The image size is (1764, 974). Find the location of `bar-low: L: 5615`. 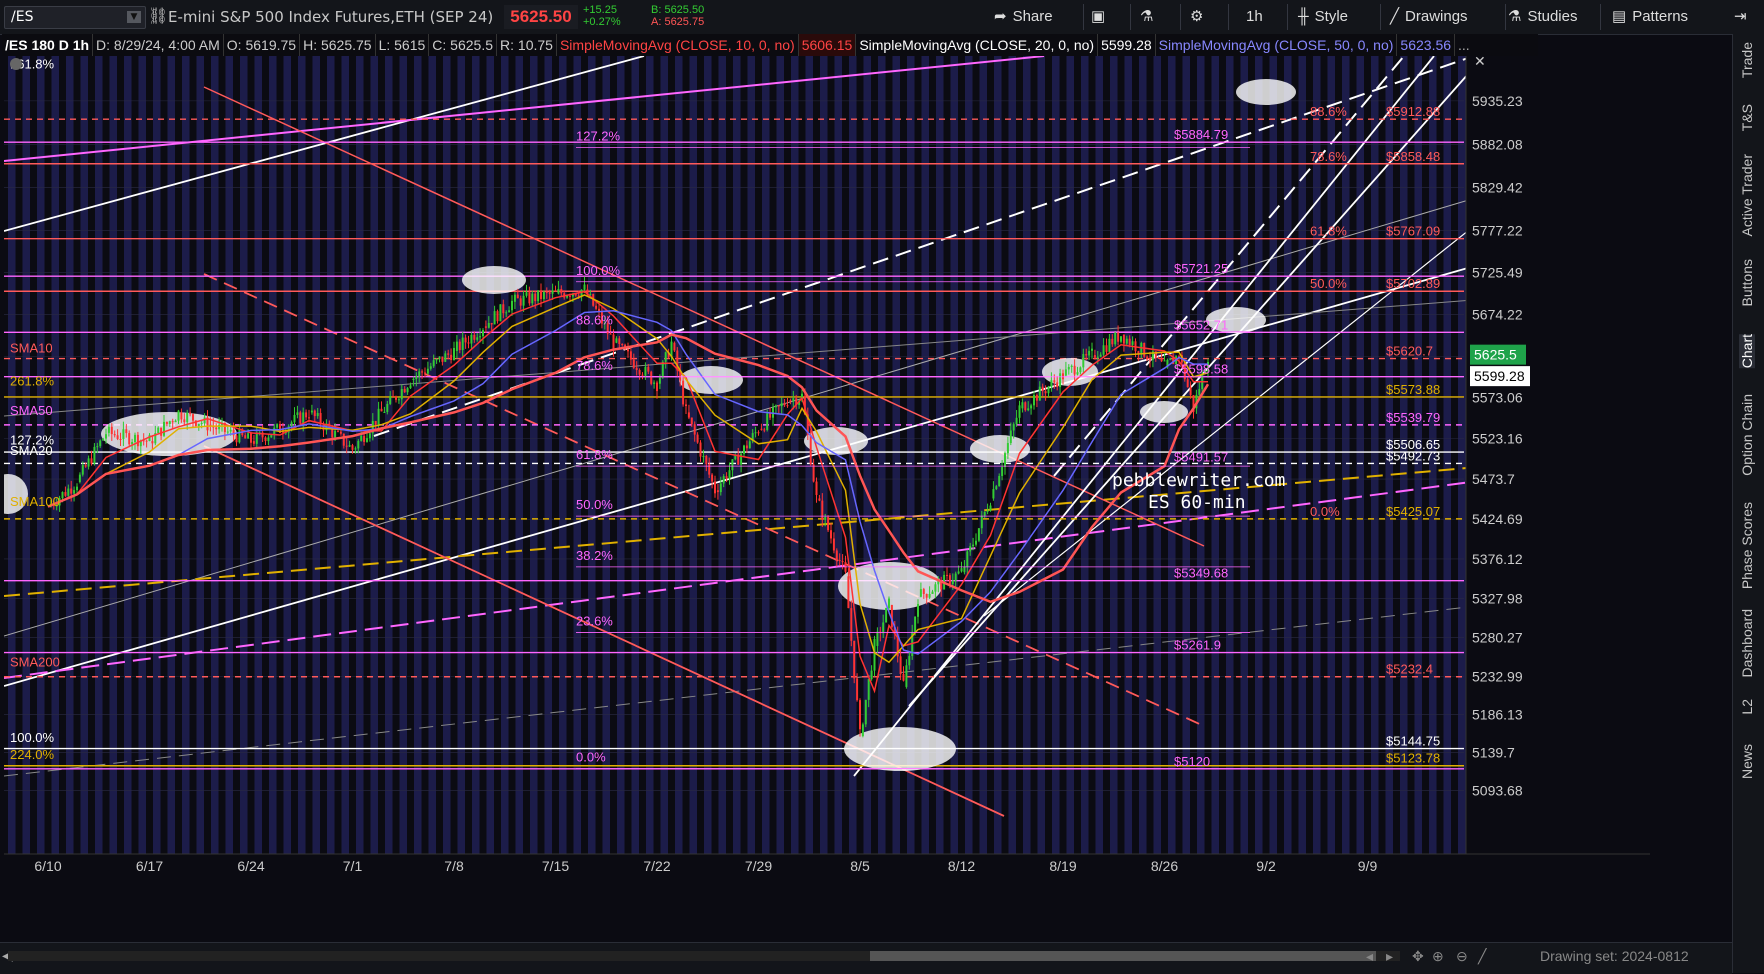

bar-low: L: 5615 is located at coordinates (403, 45).